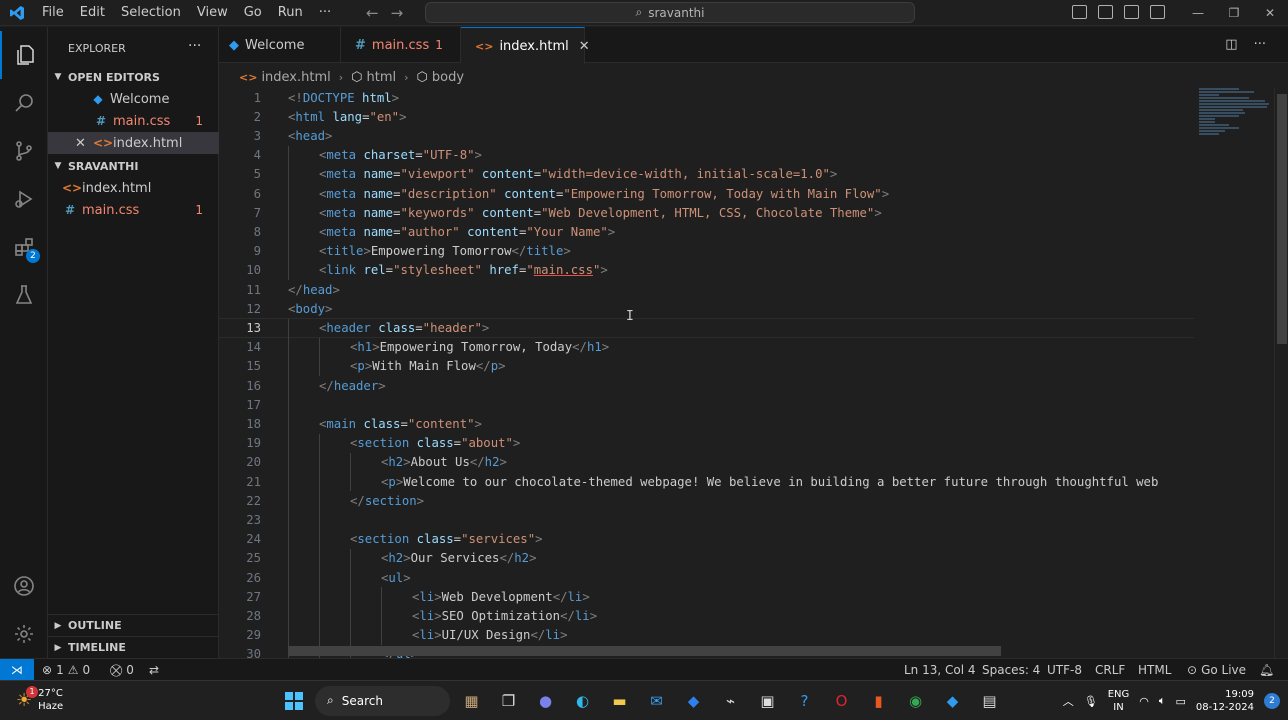  Describe the element at coordinates (644, 651) in the screenshot. I see `horizontal-scrollbar` at that location.